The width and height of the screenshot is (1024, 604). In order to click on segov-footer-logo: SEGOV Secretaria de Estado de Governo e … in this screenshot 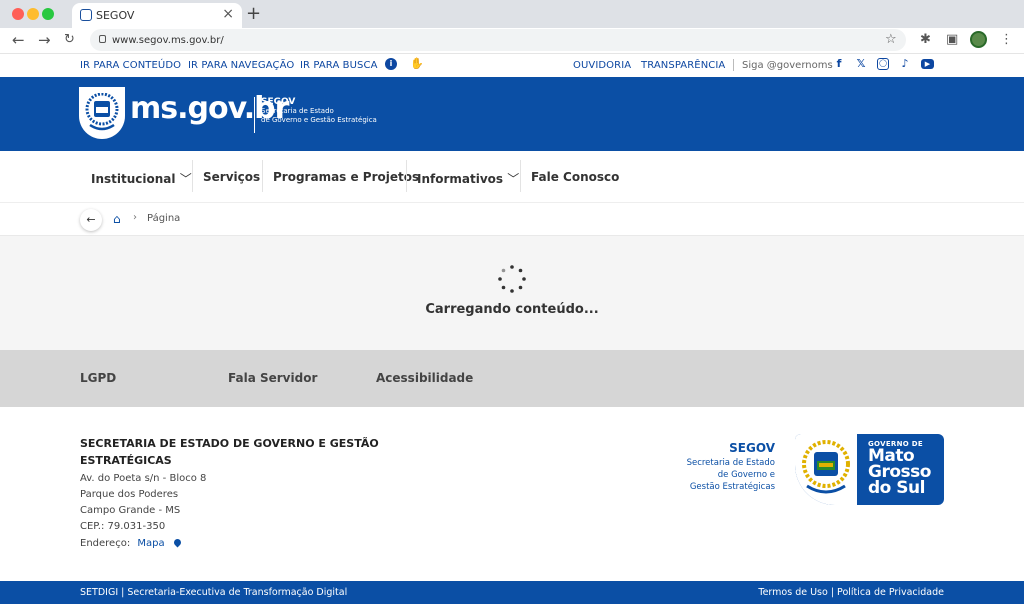, I will do `click(697, 467)`.